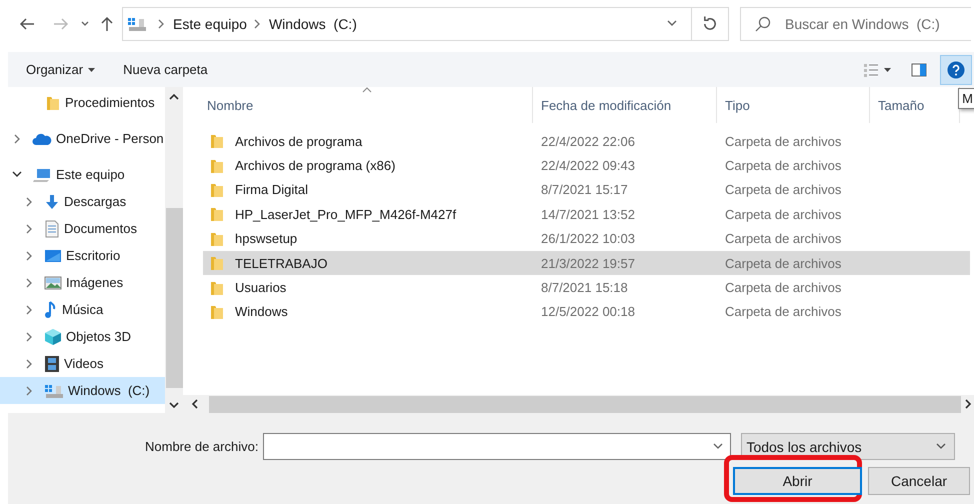  What do you see at coordinates (855, 24) in the screenshot?
I see `search-field: Buscar en Windows (C:)` at bounding box center [855, 24].